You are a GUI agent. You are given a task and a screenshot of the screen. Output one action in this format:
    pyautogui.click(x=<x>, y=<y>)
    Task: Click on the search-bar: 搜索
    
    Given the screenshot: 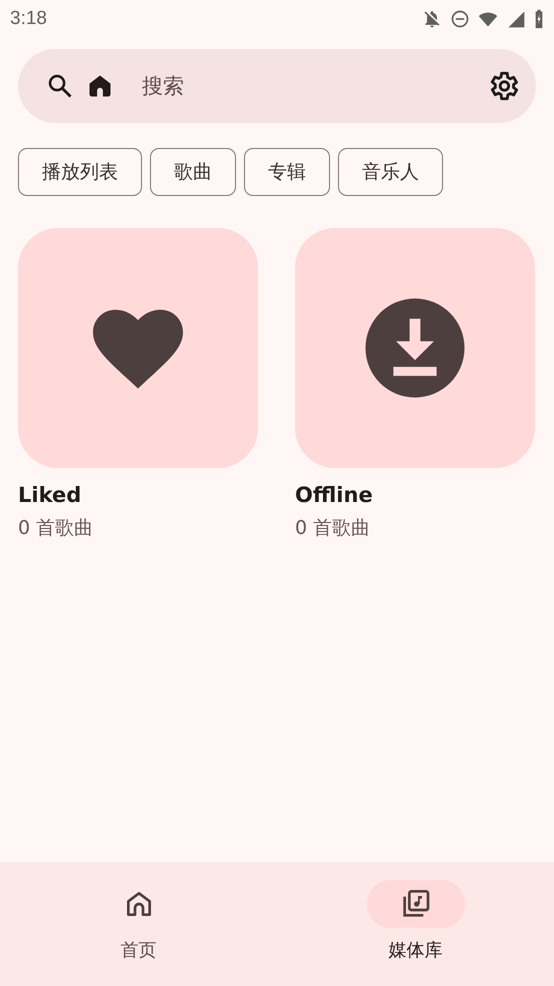 What is the action you would take?
    pyautogui.click(x=277, y=86)
    